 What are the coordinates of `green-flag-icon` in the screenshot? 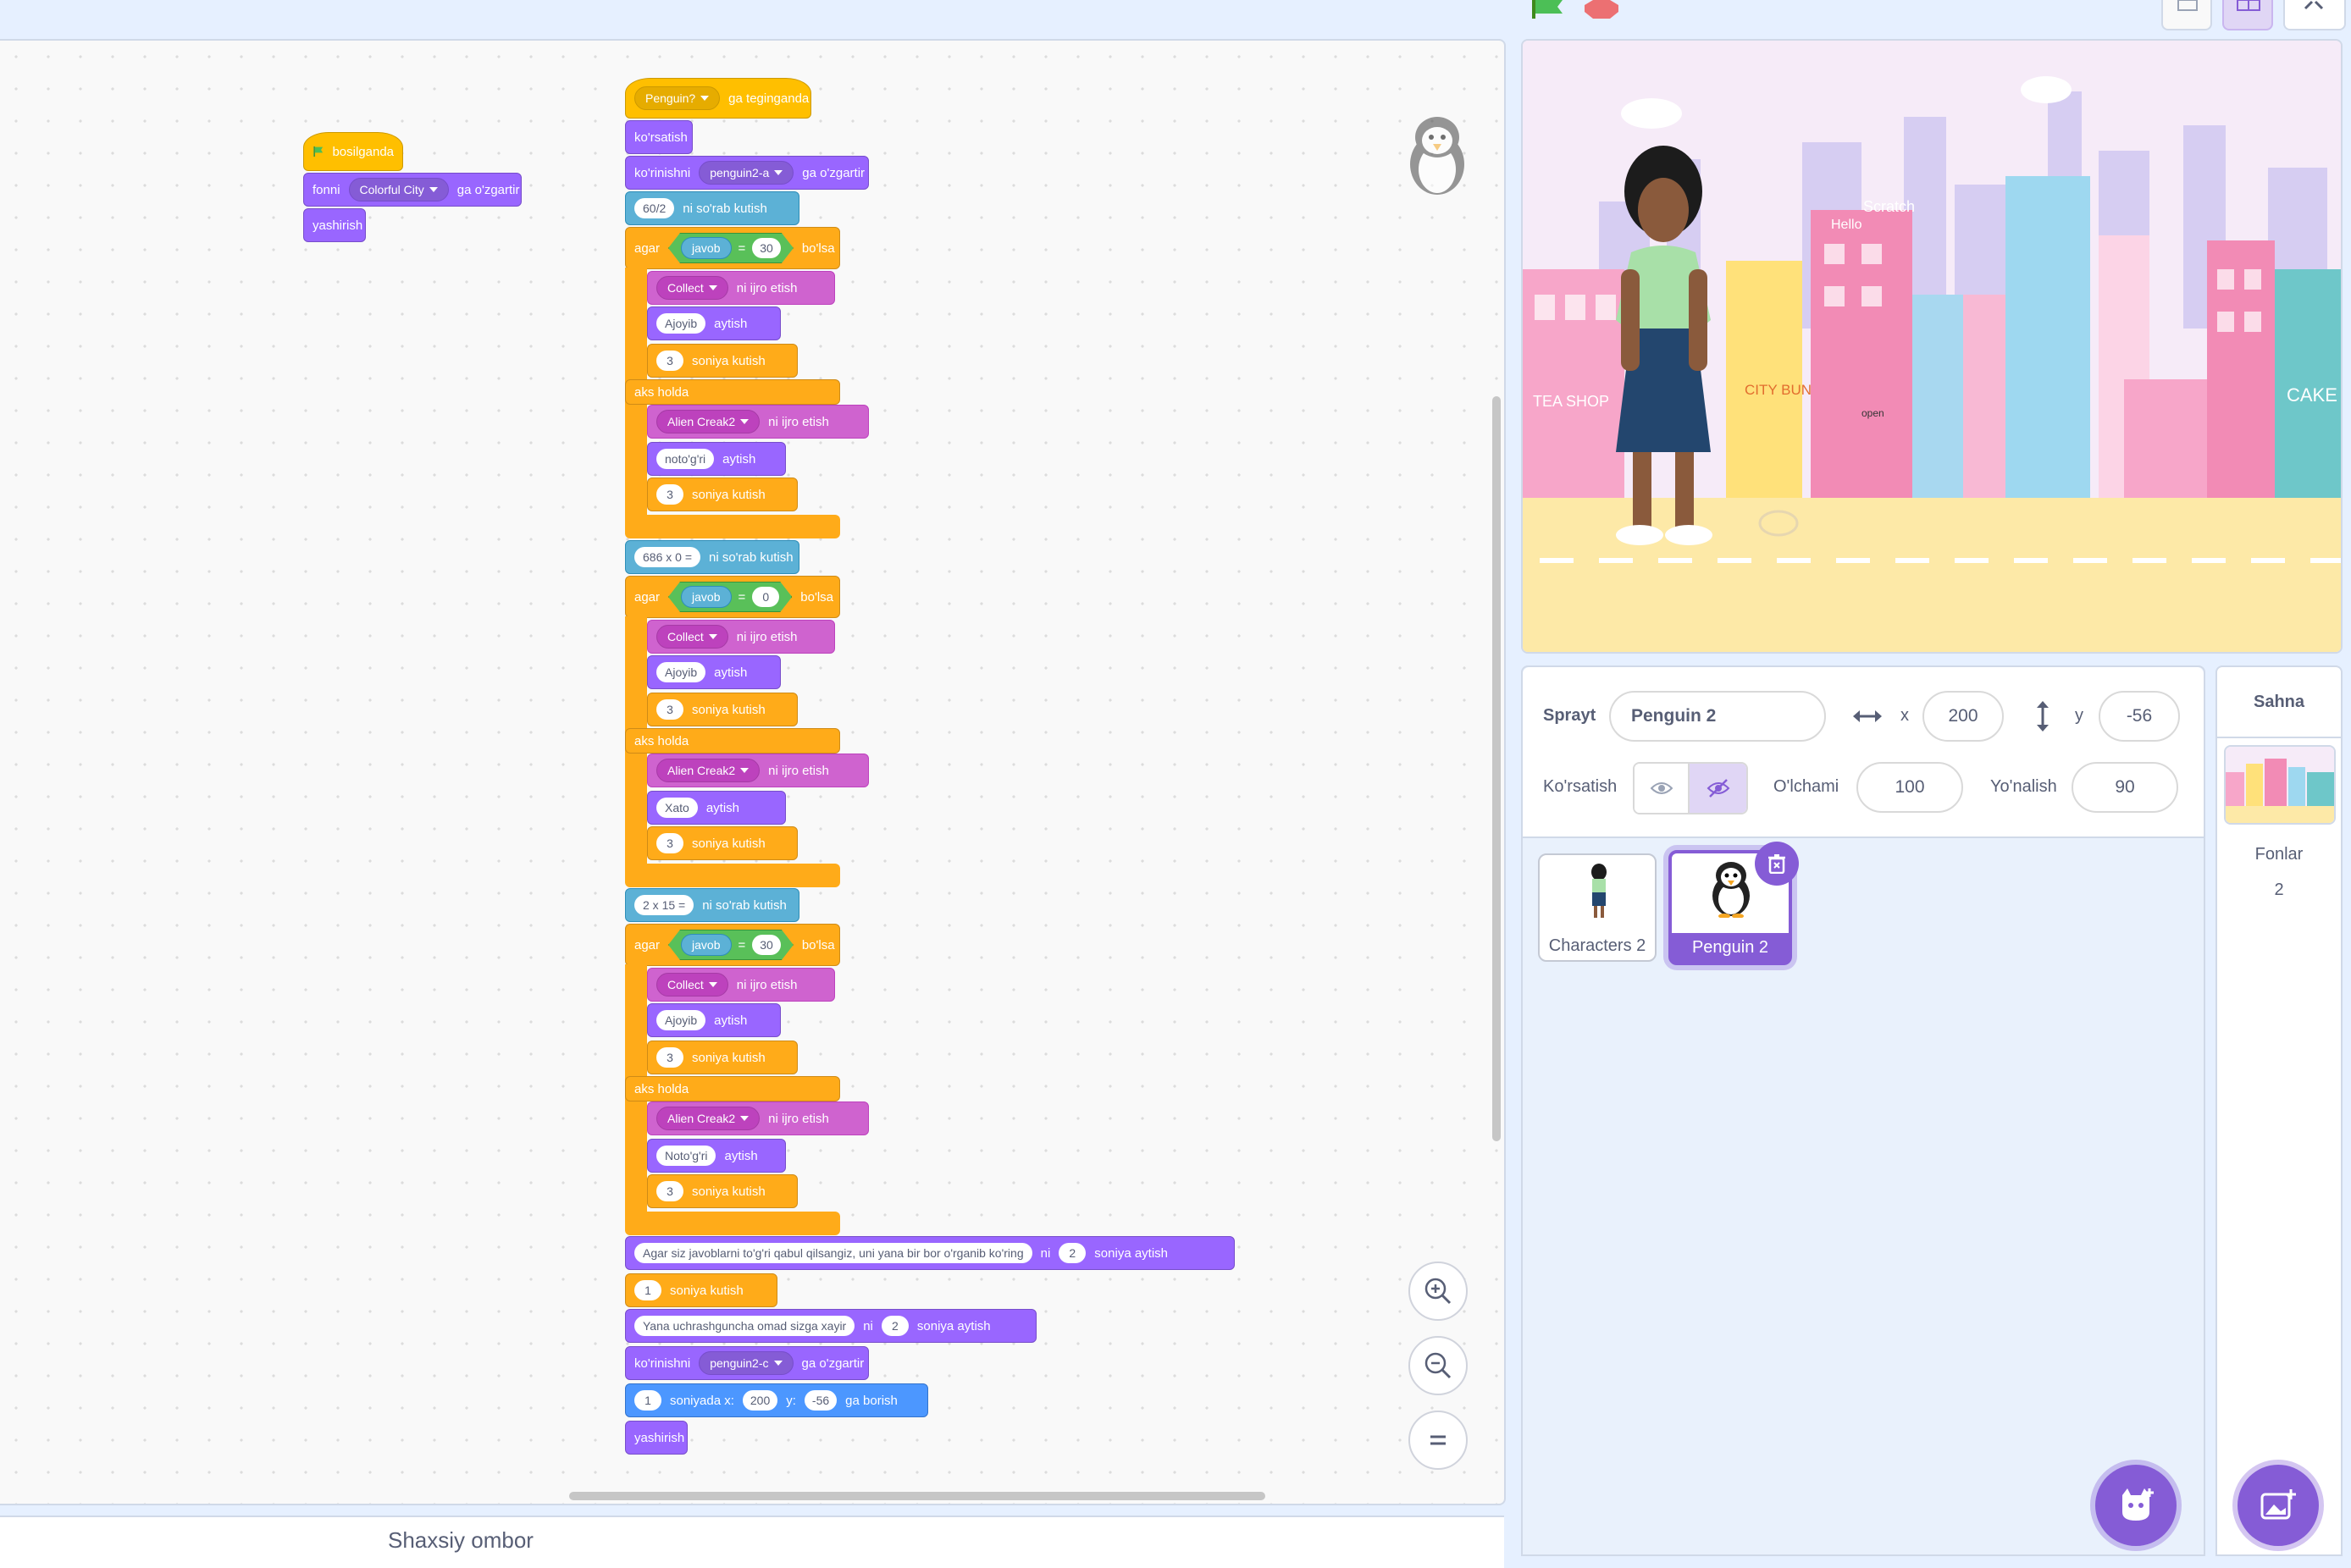 It's located at (1547, 11).